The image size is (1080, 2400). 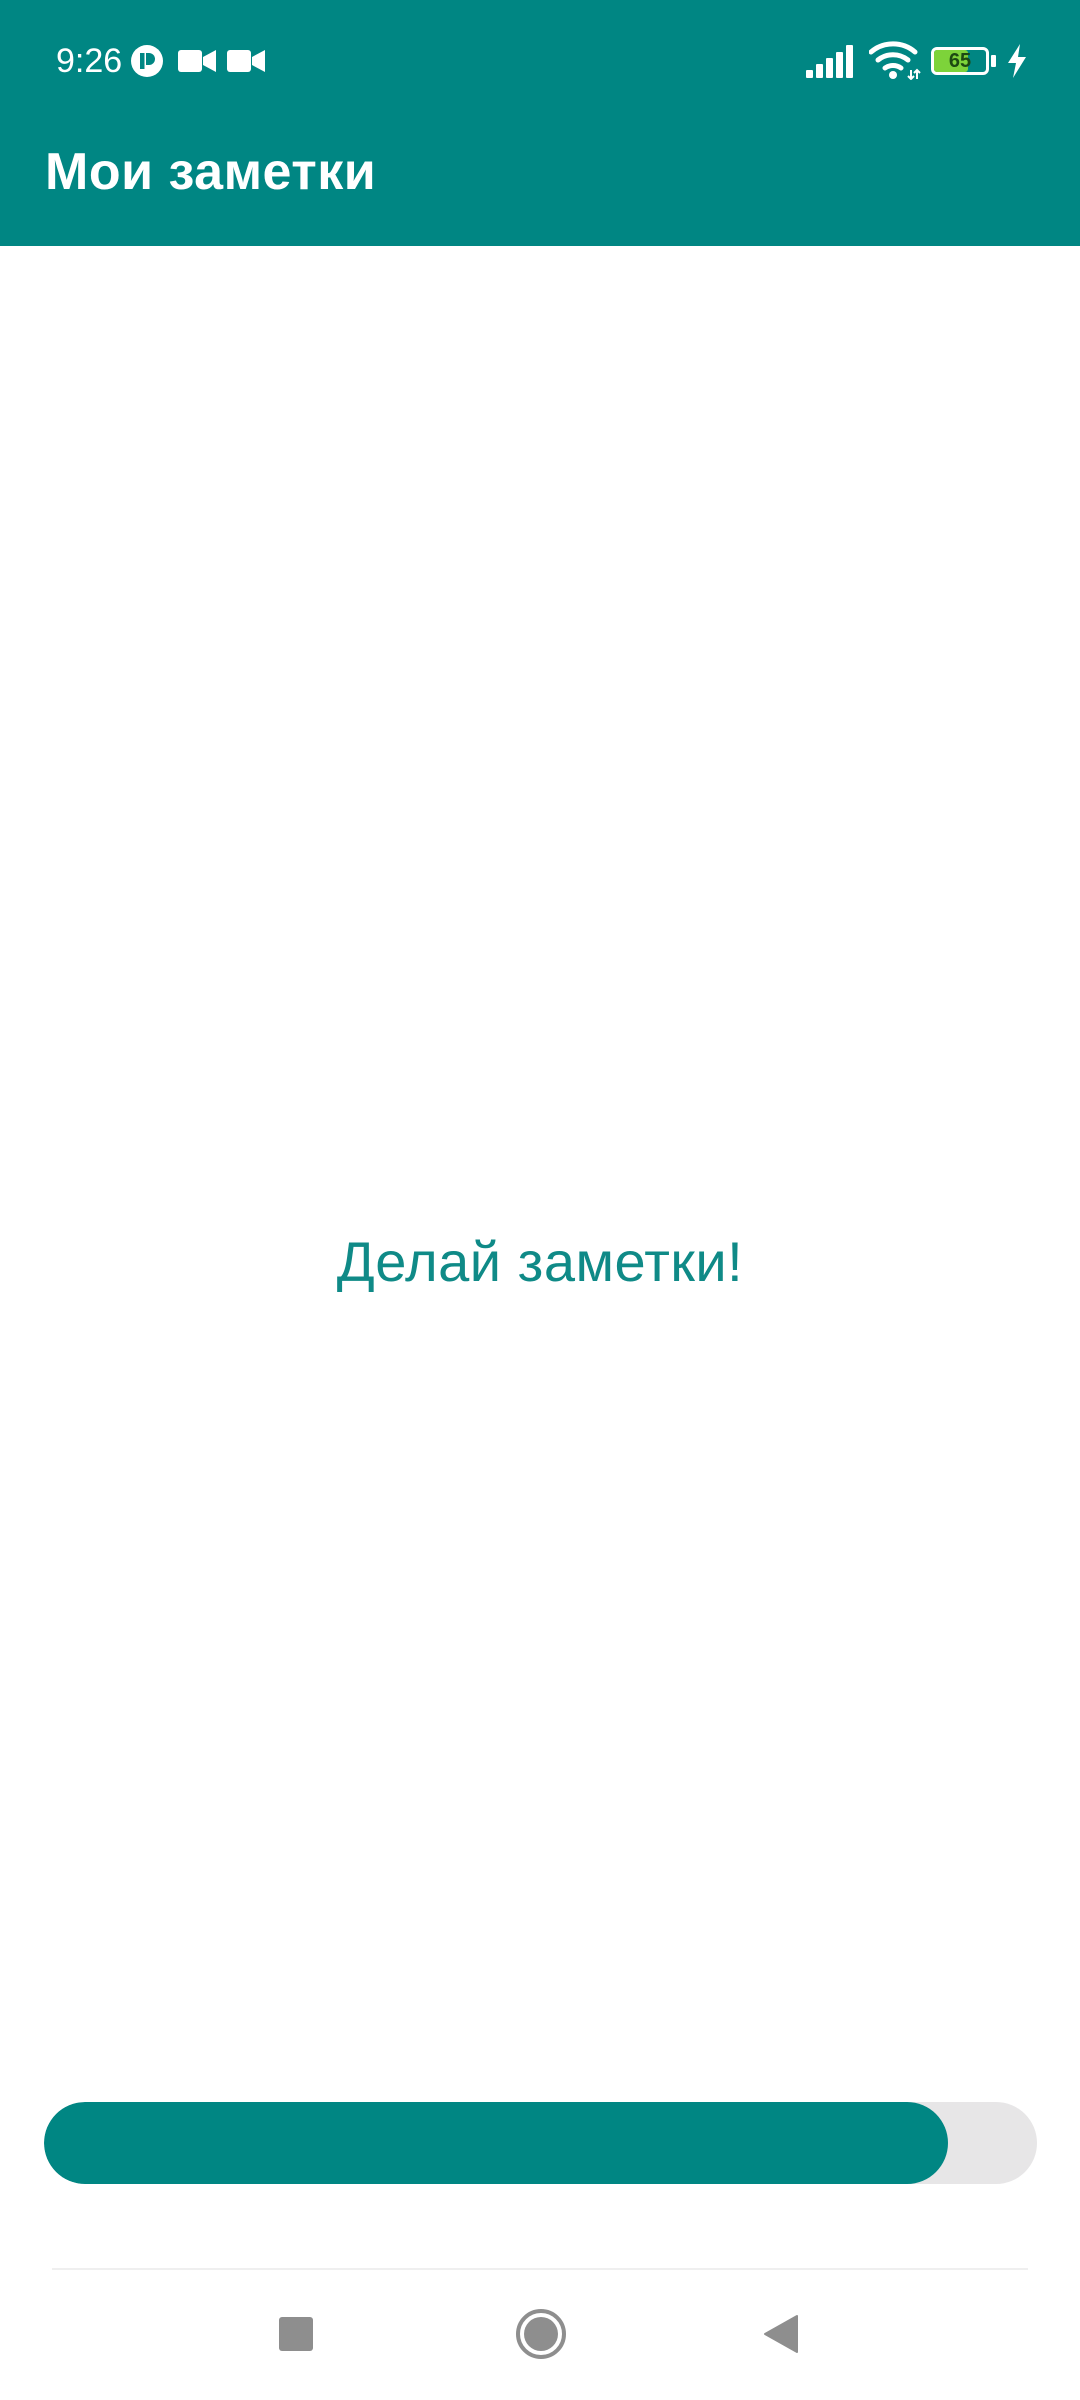 What do you see at coordinates (540, 60) in the screenshot?
I see `status-bar: 9:26 65` at bounding box center [540, 60].